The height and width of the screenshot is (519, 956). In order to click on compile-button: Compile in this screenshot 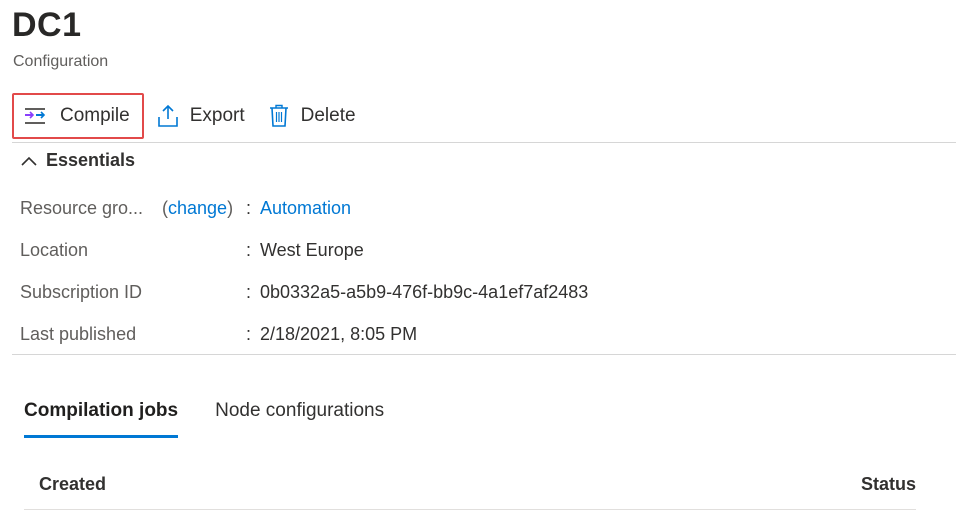, I will do `click(78, 116)`.